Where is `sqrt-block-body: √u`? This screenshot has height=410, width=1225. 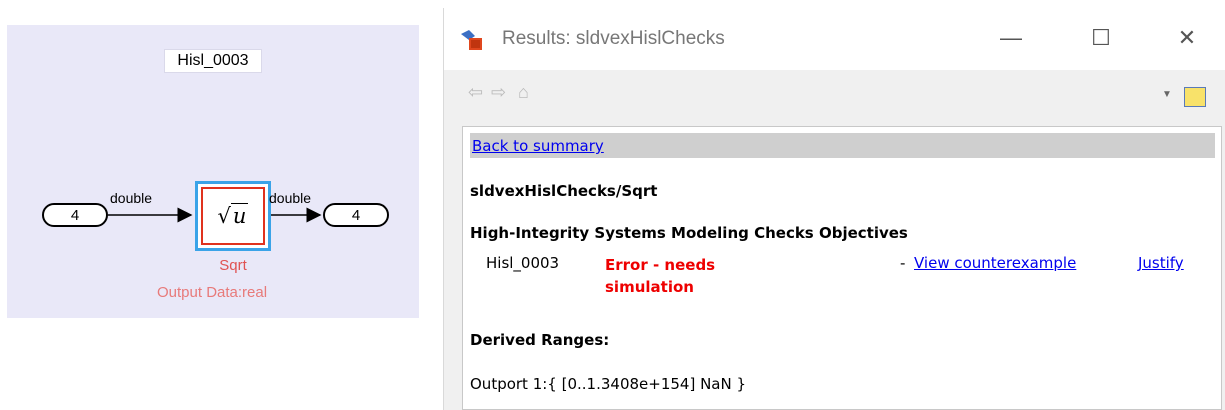 sqrt-block-body: √u is located at coordinates (233, 216).